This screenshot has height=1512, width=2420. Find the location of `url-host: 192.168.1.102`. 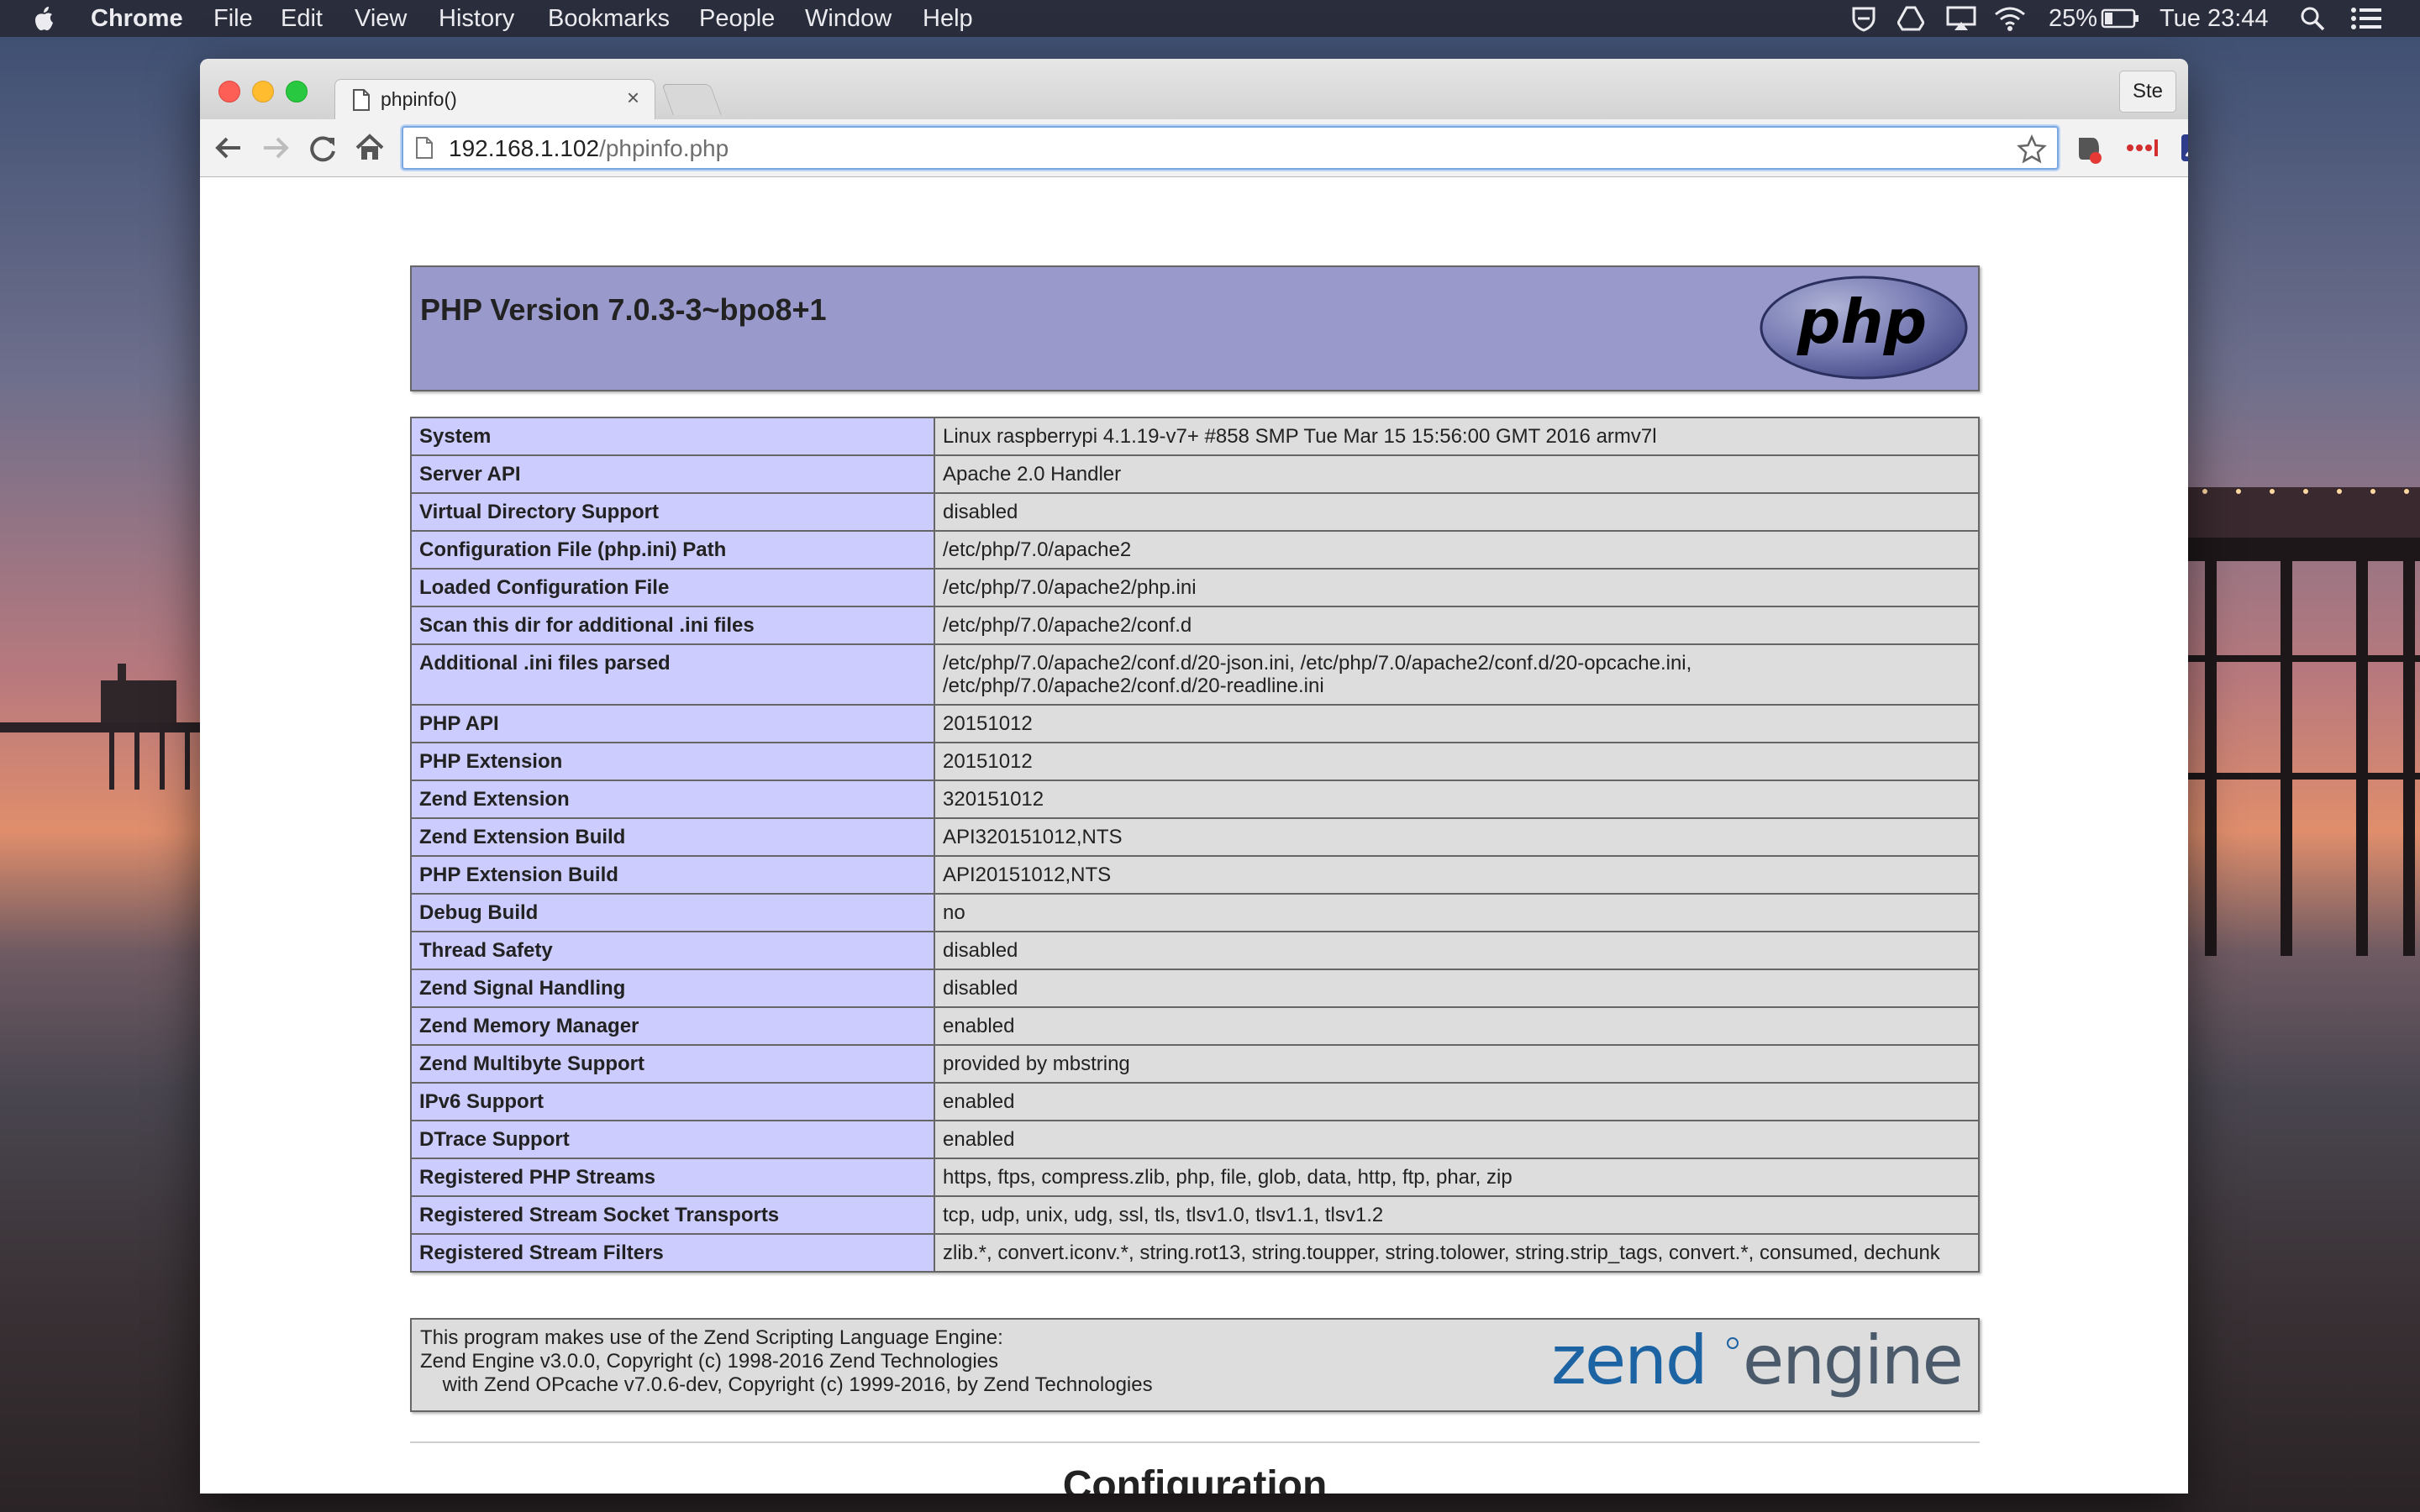

url-host: 192.168.1.102 is located at coordinates (524, 148).